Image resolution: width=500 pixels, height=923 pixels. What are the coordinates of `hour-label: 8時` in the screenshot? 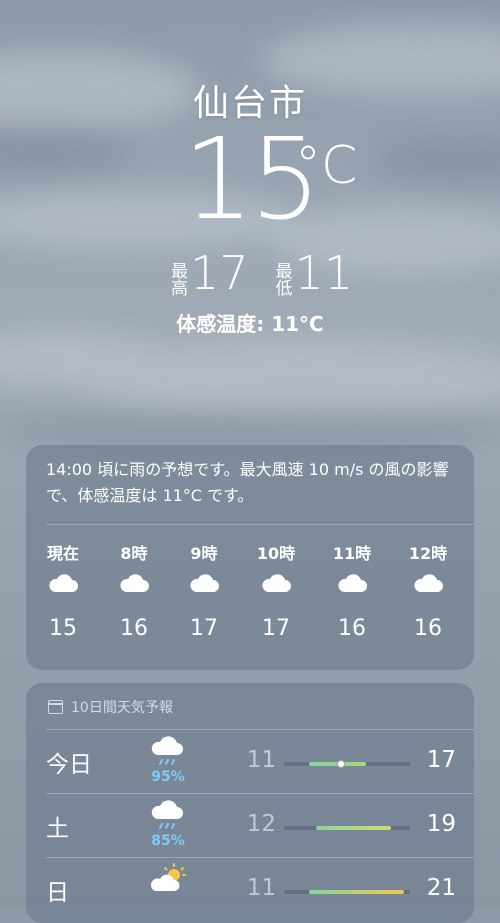 It's located at (134, 553).